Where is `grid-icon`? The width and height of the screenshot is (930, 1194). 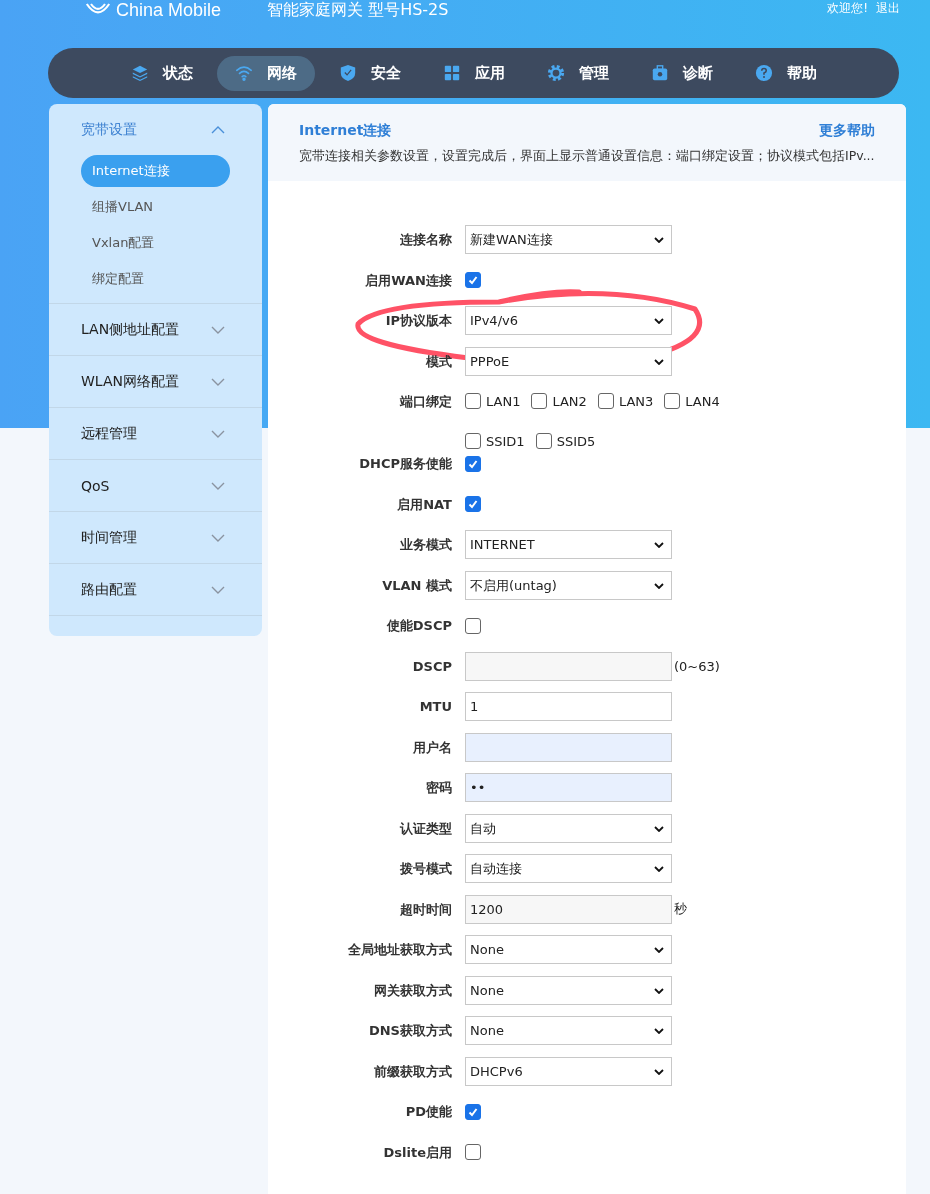
grid-icon is located at coordinates (451, 73).